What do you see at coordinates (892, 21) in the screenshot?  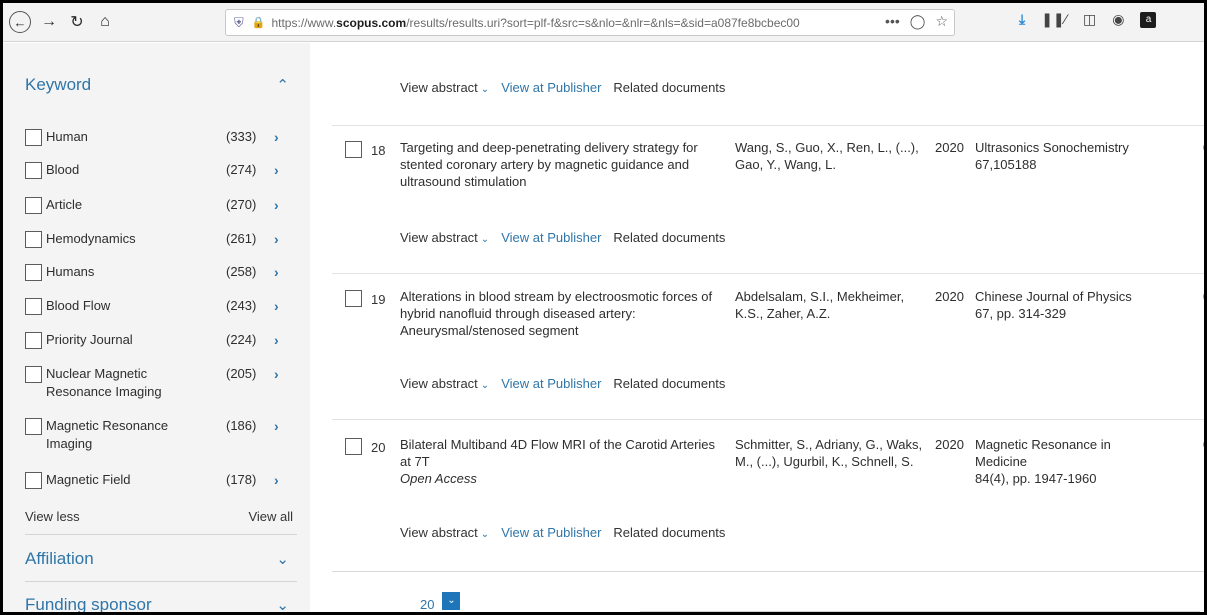 I see `page-actions-icon: •••` at bounding box center [892, 21].